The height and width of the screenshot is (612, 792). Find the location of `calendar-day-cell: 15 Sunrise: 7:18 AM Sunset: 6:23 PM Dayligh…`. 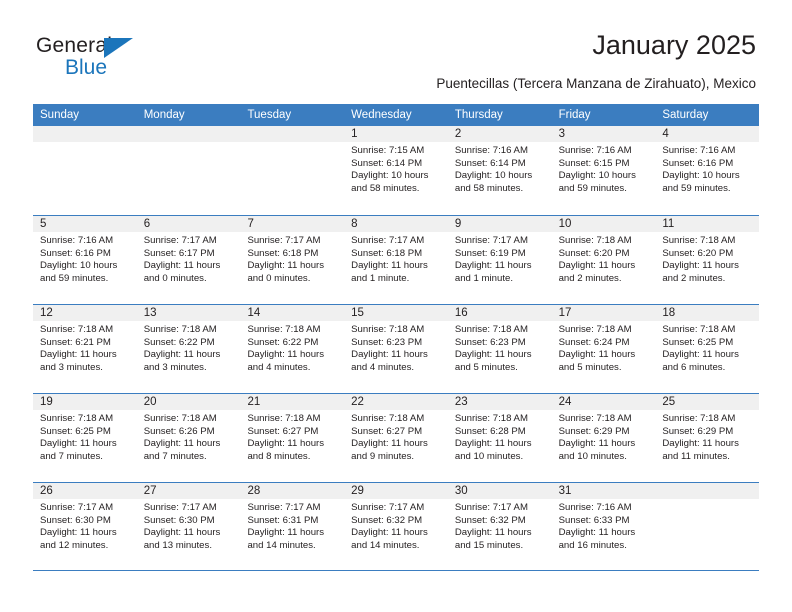

calendar-day-cell: 15 Sunrise: 7:18 AM Sunset: 6:23 PM Dayligh… is located at coordinates (396, 349).